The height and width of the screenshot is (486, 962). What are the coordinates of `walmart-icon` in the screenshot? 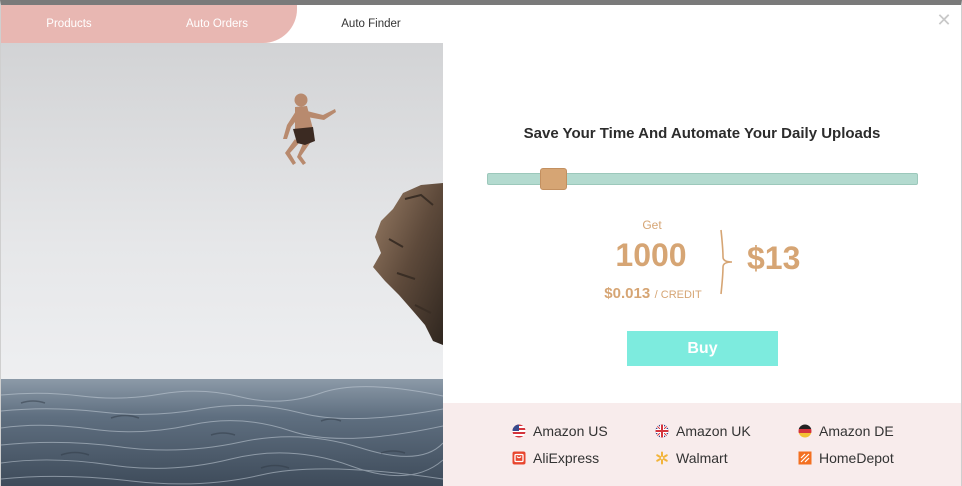 It's located at (662, 458).